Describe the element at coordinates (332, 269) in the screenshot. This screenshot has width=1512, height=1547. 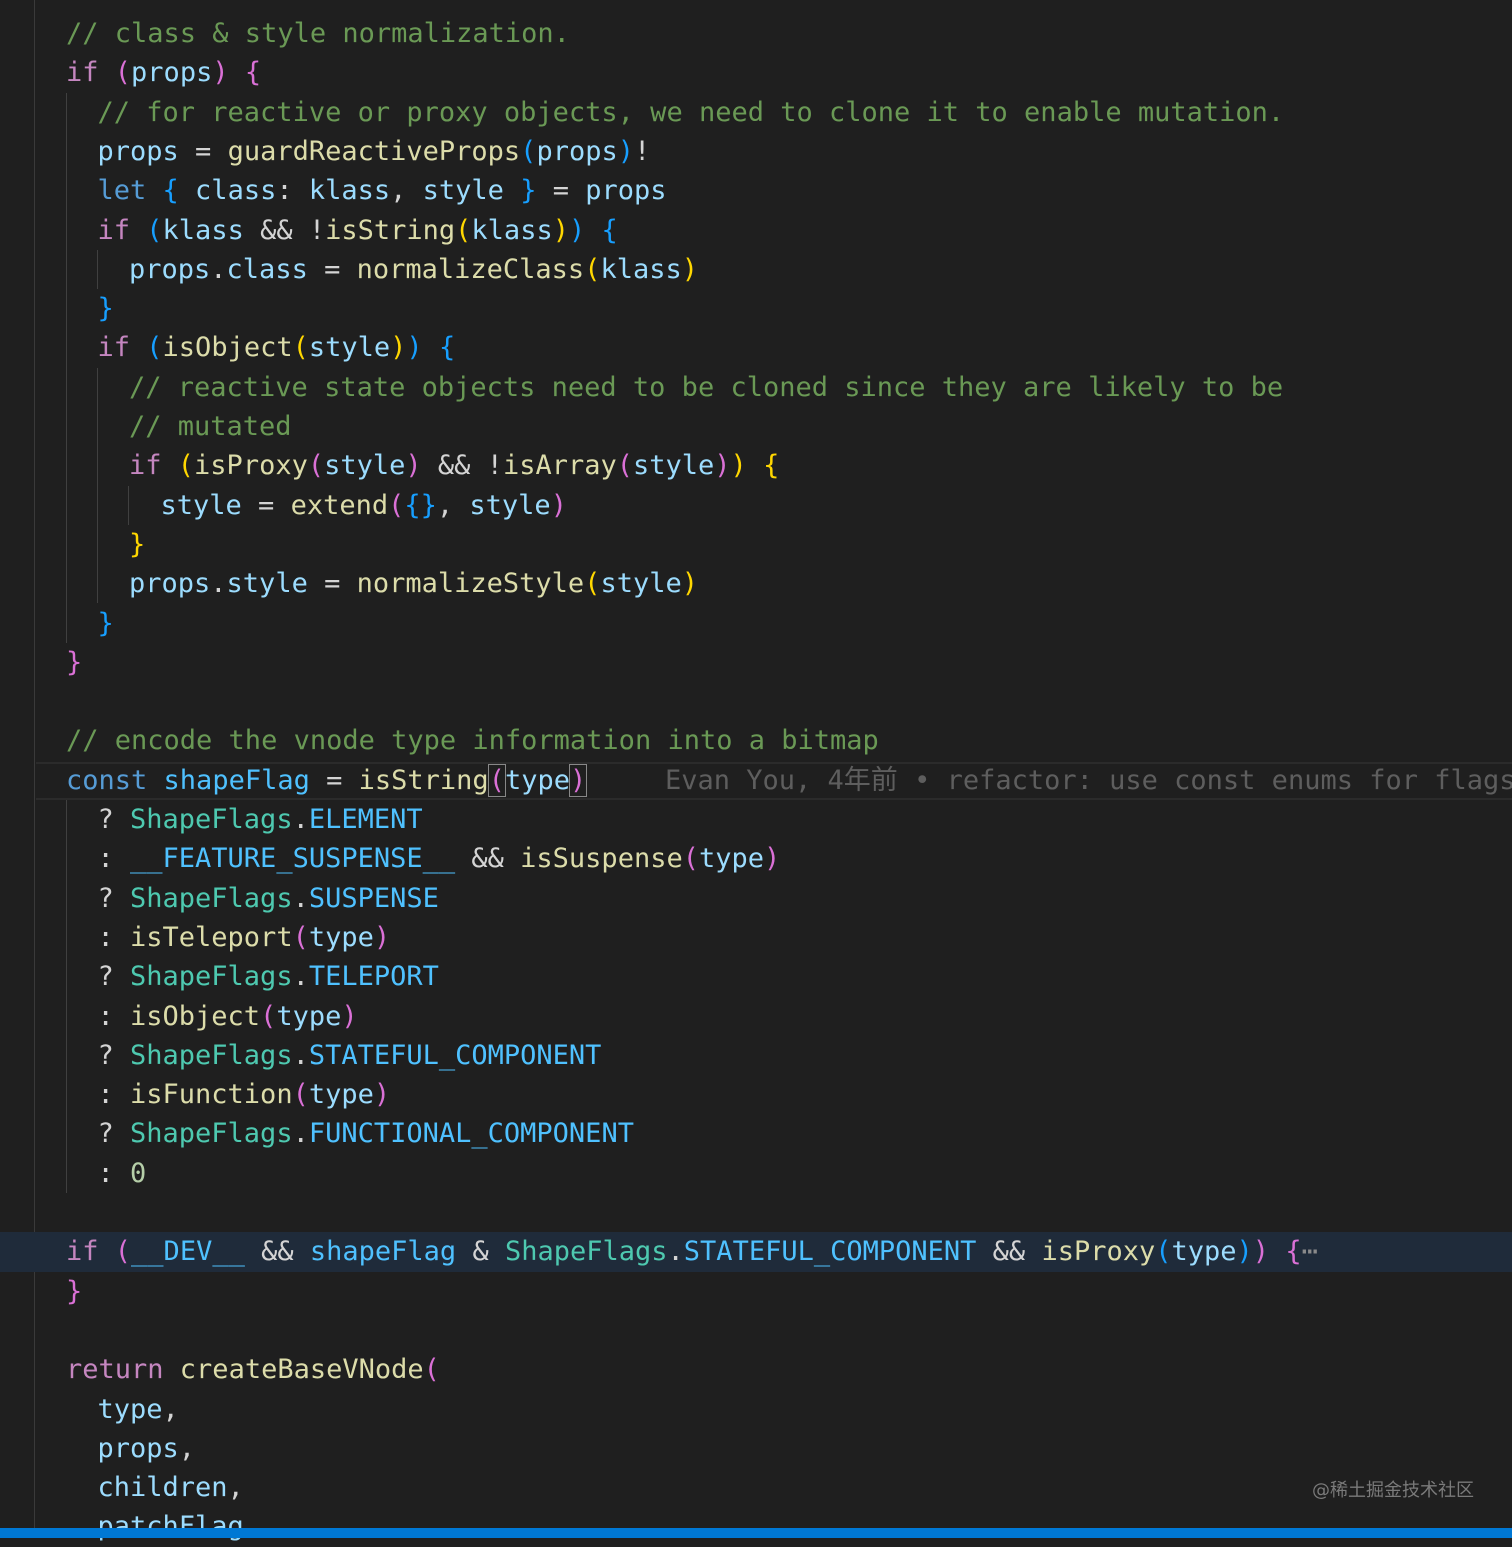
I see `code-token: =` at that location.